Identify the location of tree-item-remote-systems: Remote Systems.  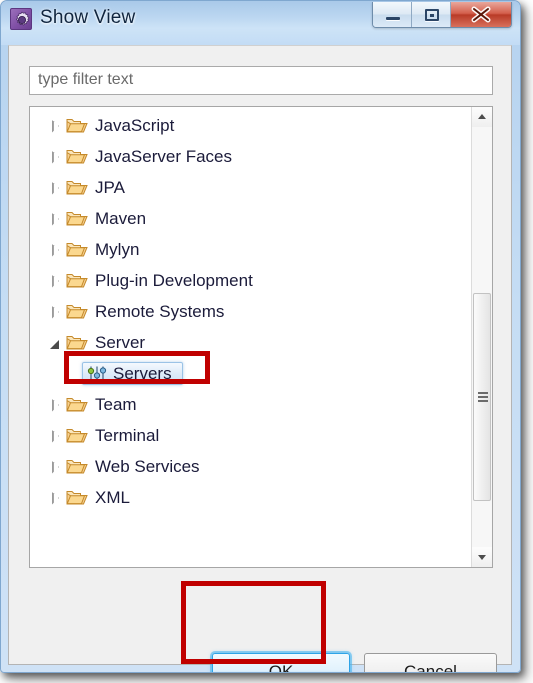
(250, 311).